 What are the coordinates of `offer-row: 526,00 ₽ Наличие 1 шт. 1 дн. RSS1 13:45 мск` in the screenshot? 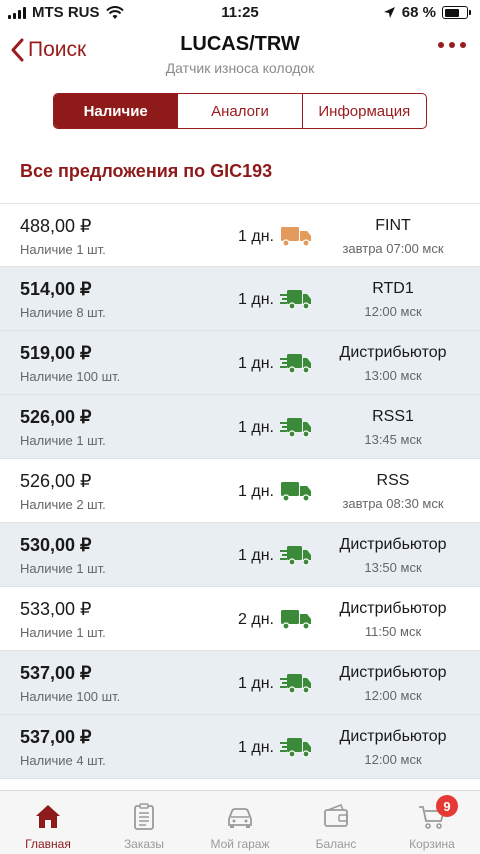 It's located at (240, 427).